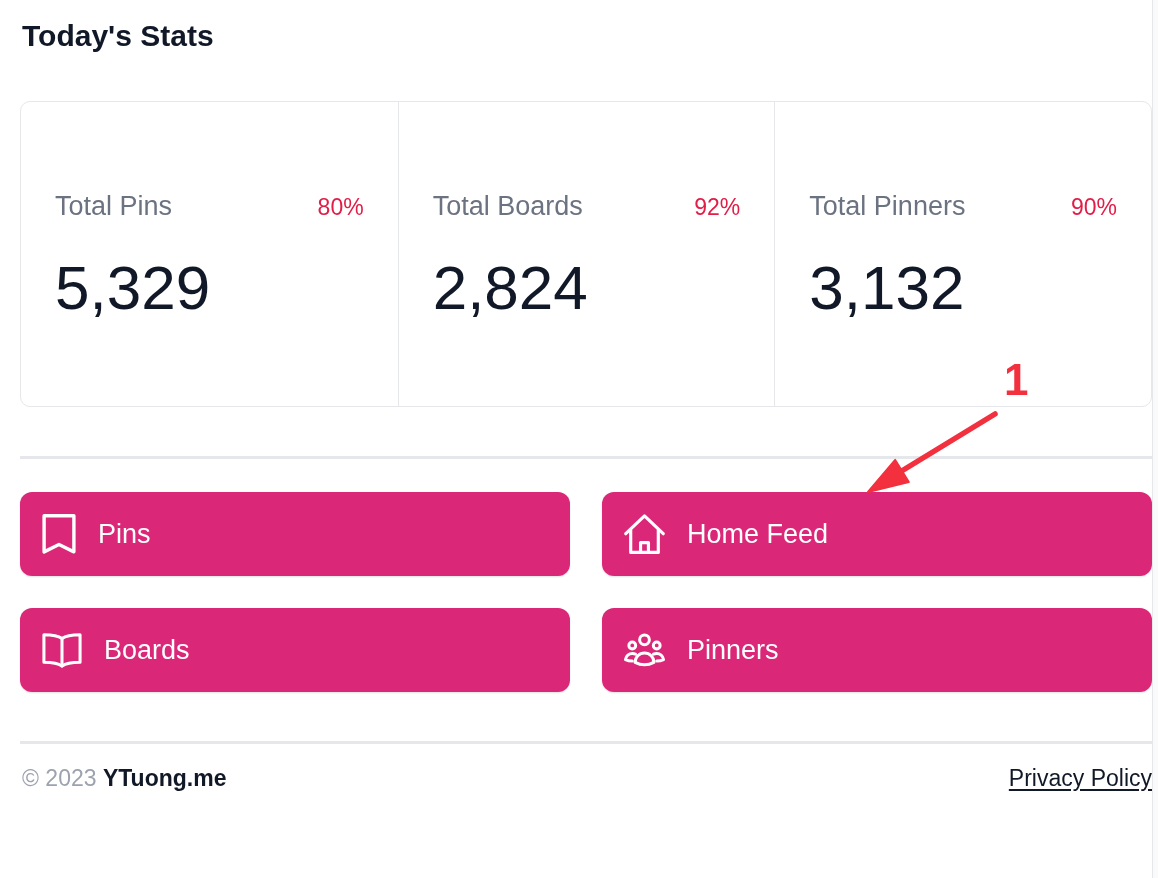 The image size is (1158, 878). What do you see at coordinates (887, 288) in the screenshot?
I see `stat-value: 3,132` at bounding box center [887, 288].